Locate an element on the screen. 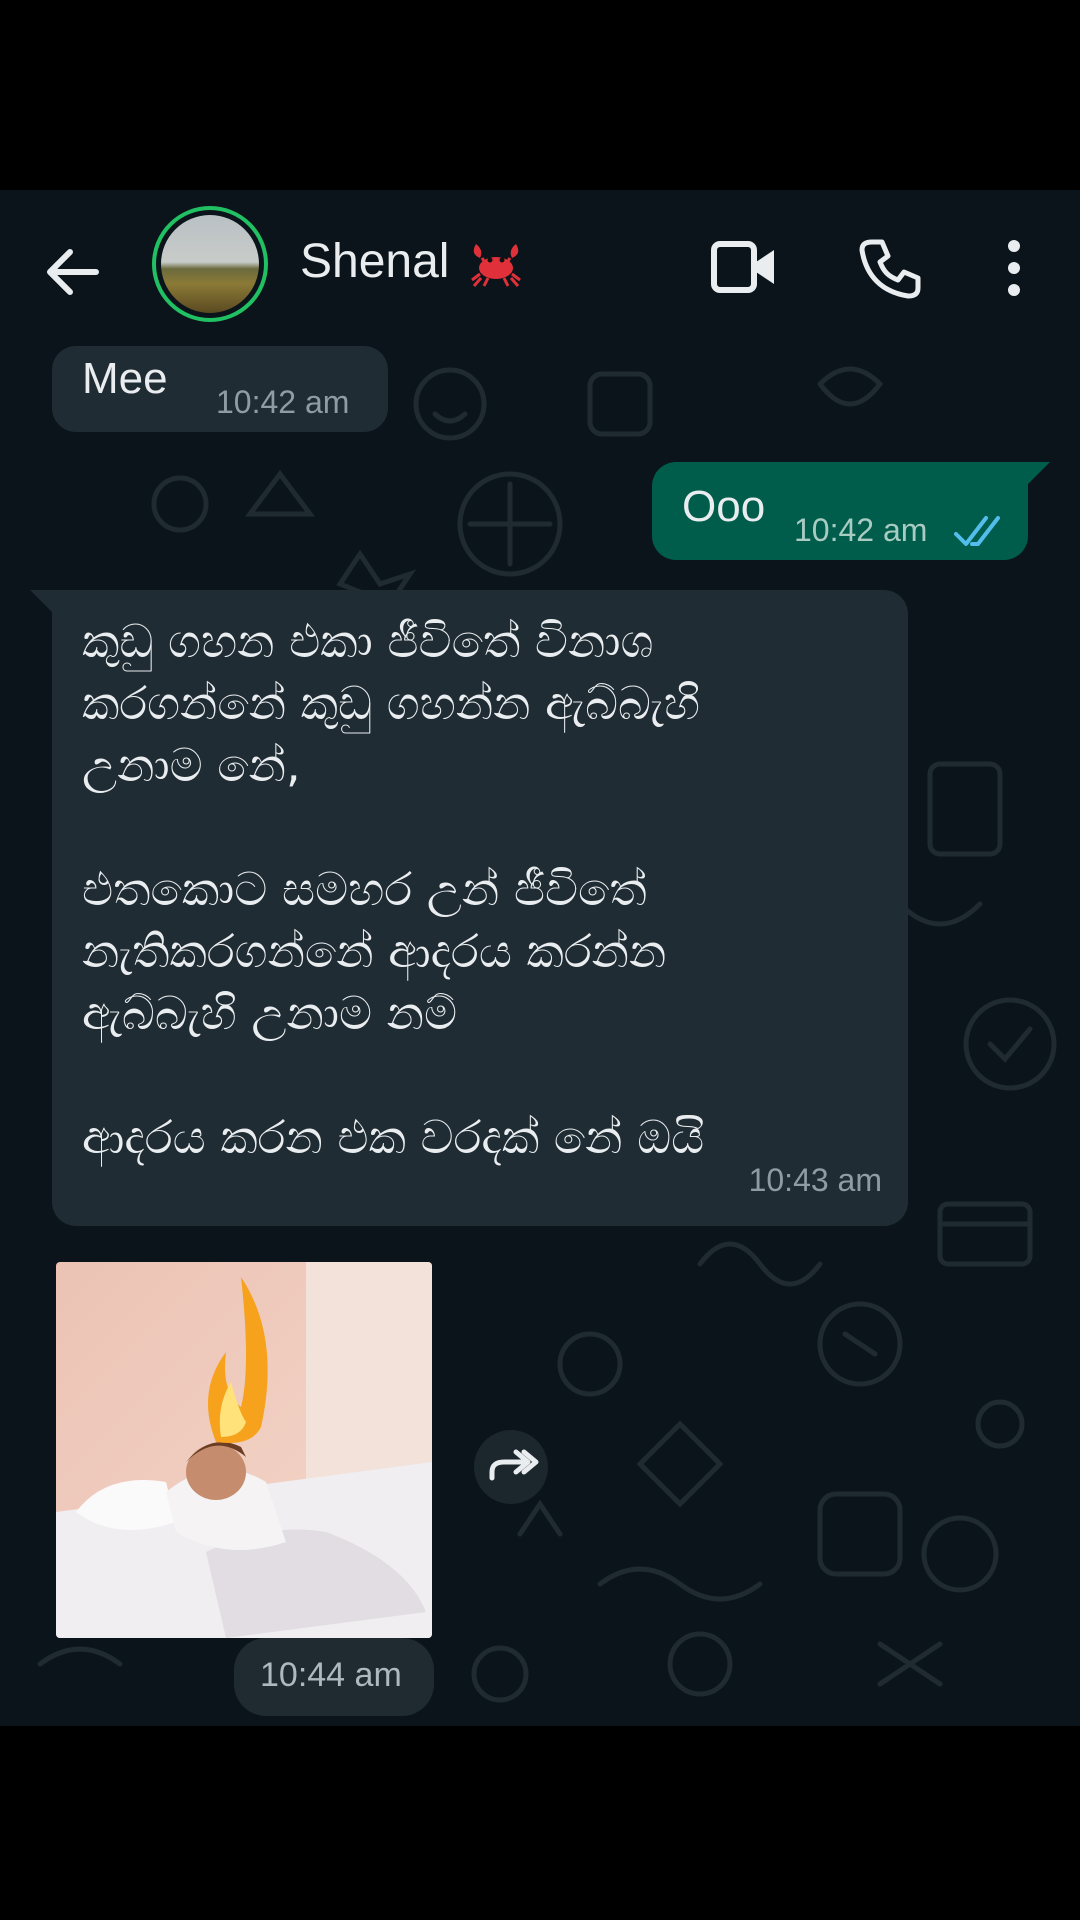 The image size is (1080, 1920). message-line: නැතිකරගන්නේ ආදරය කරන්න is located at coordinates (374, 951).